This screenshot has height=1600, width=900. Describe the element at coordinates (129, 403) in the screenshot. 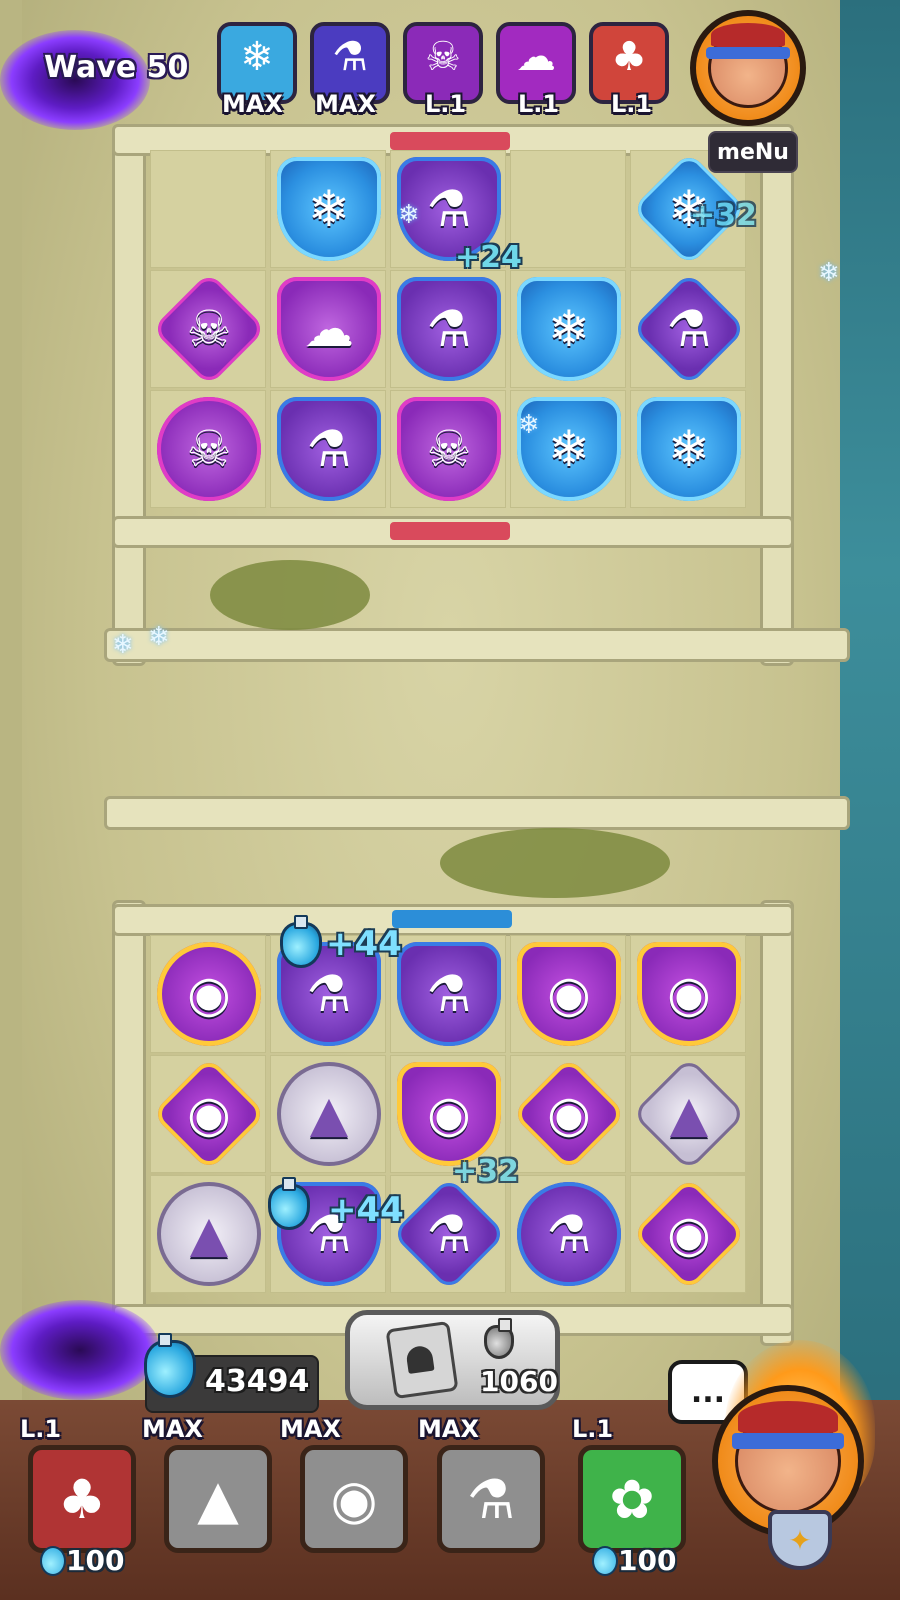

I see `opponent-left-wall` at that location.